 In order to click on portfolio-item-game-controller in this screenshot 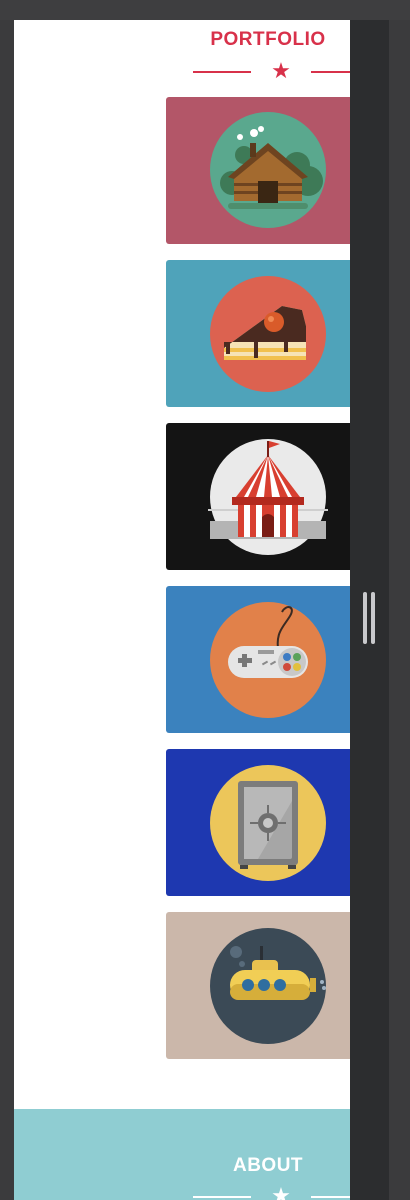, I will do `click(258, 659)`.